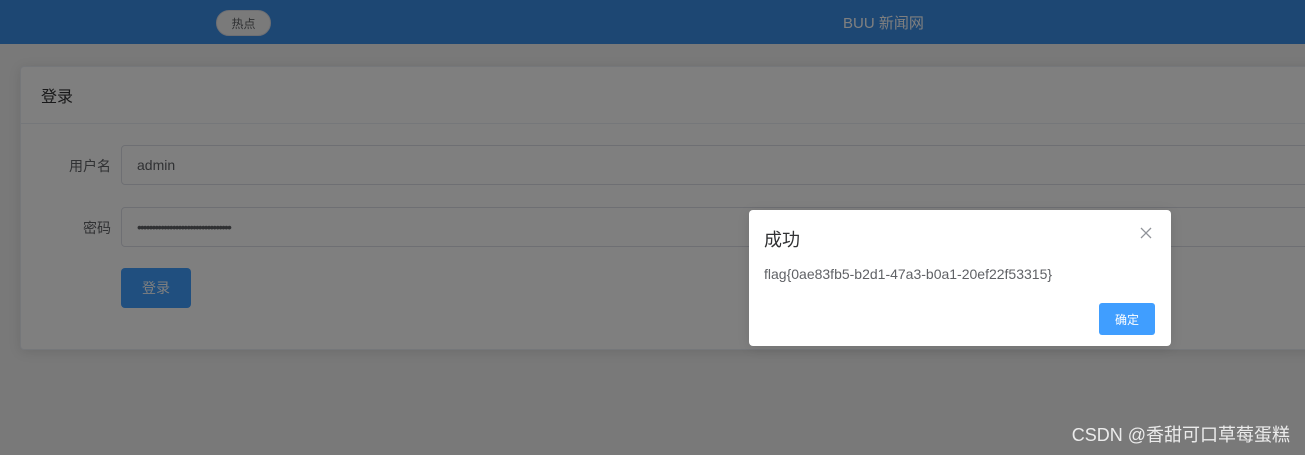  I want to click on confirm-button: 确定, so click(1127, 319).